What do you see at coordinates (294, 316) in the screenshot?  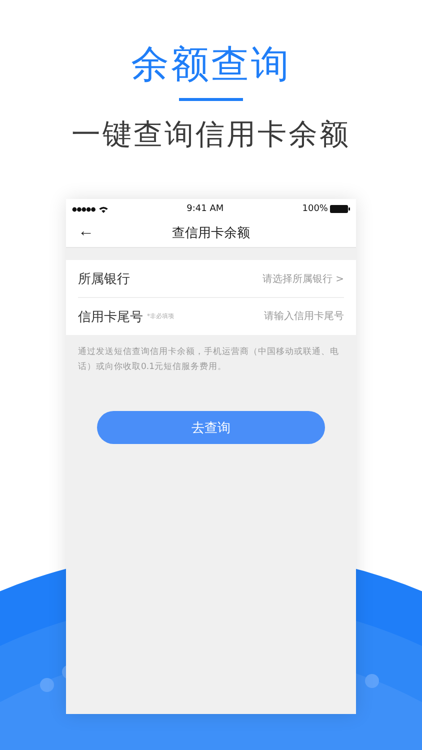 I see `input-field: 请输入信用卡尾号` at bounding box center [294, 316].